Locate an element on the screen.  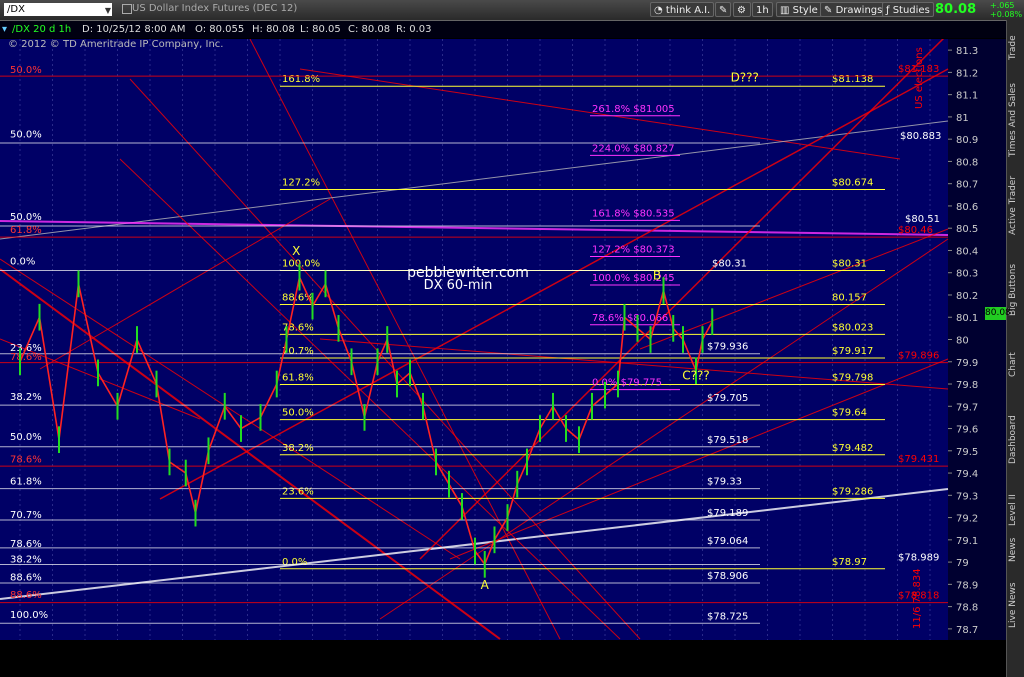
info-date: D: 10/25/12 8:00 AM is located at coordinates (134, 29).